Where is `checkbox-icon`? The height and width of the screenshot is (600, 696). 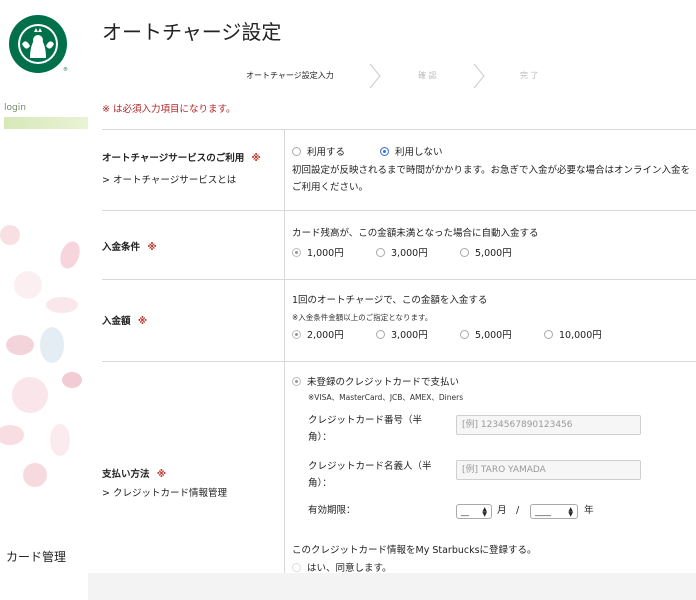
checkbox-icon is located at coordinates (296, 567).